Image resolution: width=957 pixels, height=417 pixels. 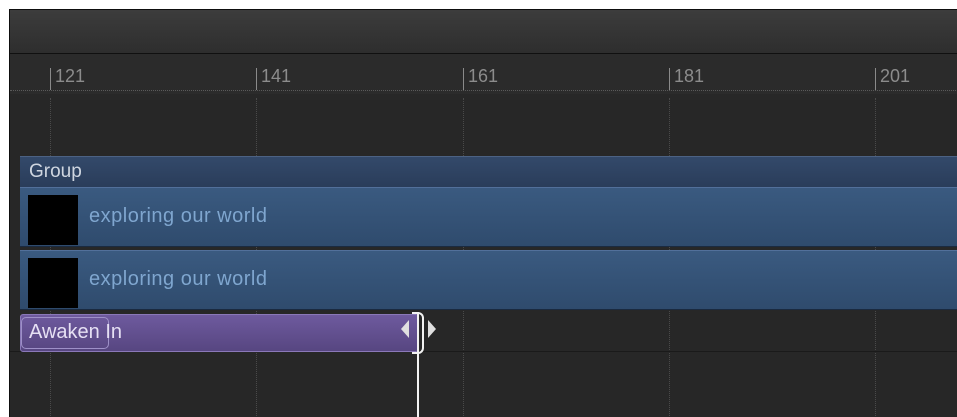 I want to click on ruler-baseline, so click(x=483, y=90).